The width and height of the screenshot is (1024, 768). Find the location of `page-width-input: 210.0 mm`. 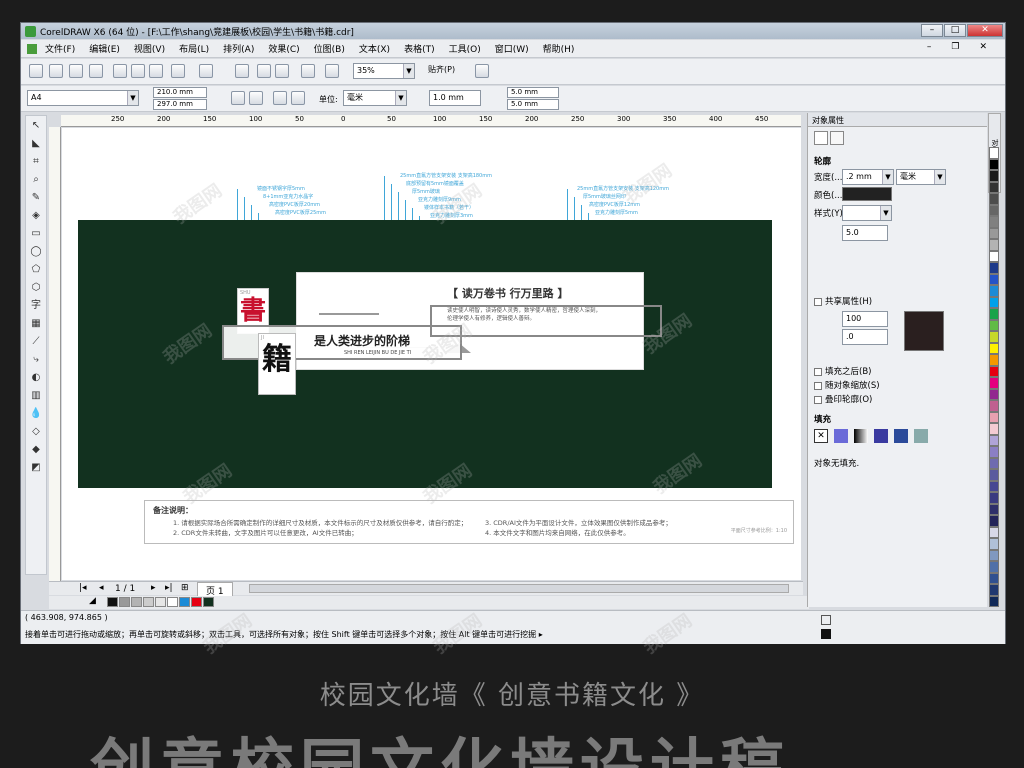

page-width-input: 210.0 mm is located at coordinates (180, 92).